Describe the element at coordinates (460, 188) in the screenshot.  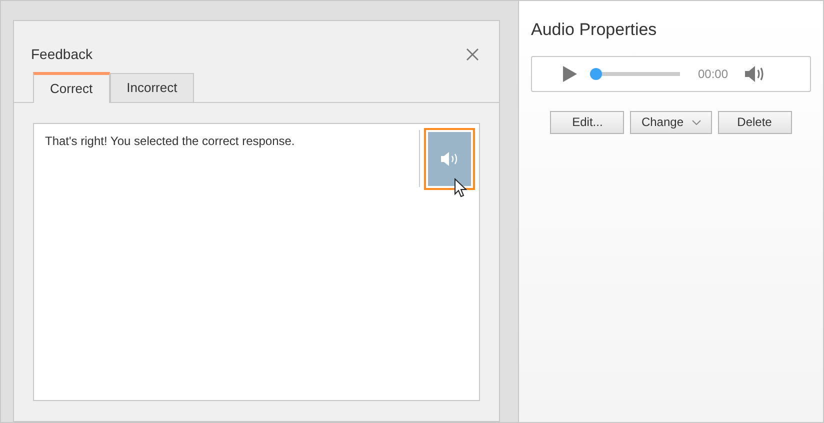
I see `pointer-icon` at that location.